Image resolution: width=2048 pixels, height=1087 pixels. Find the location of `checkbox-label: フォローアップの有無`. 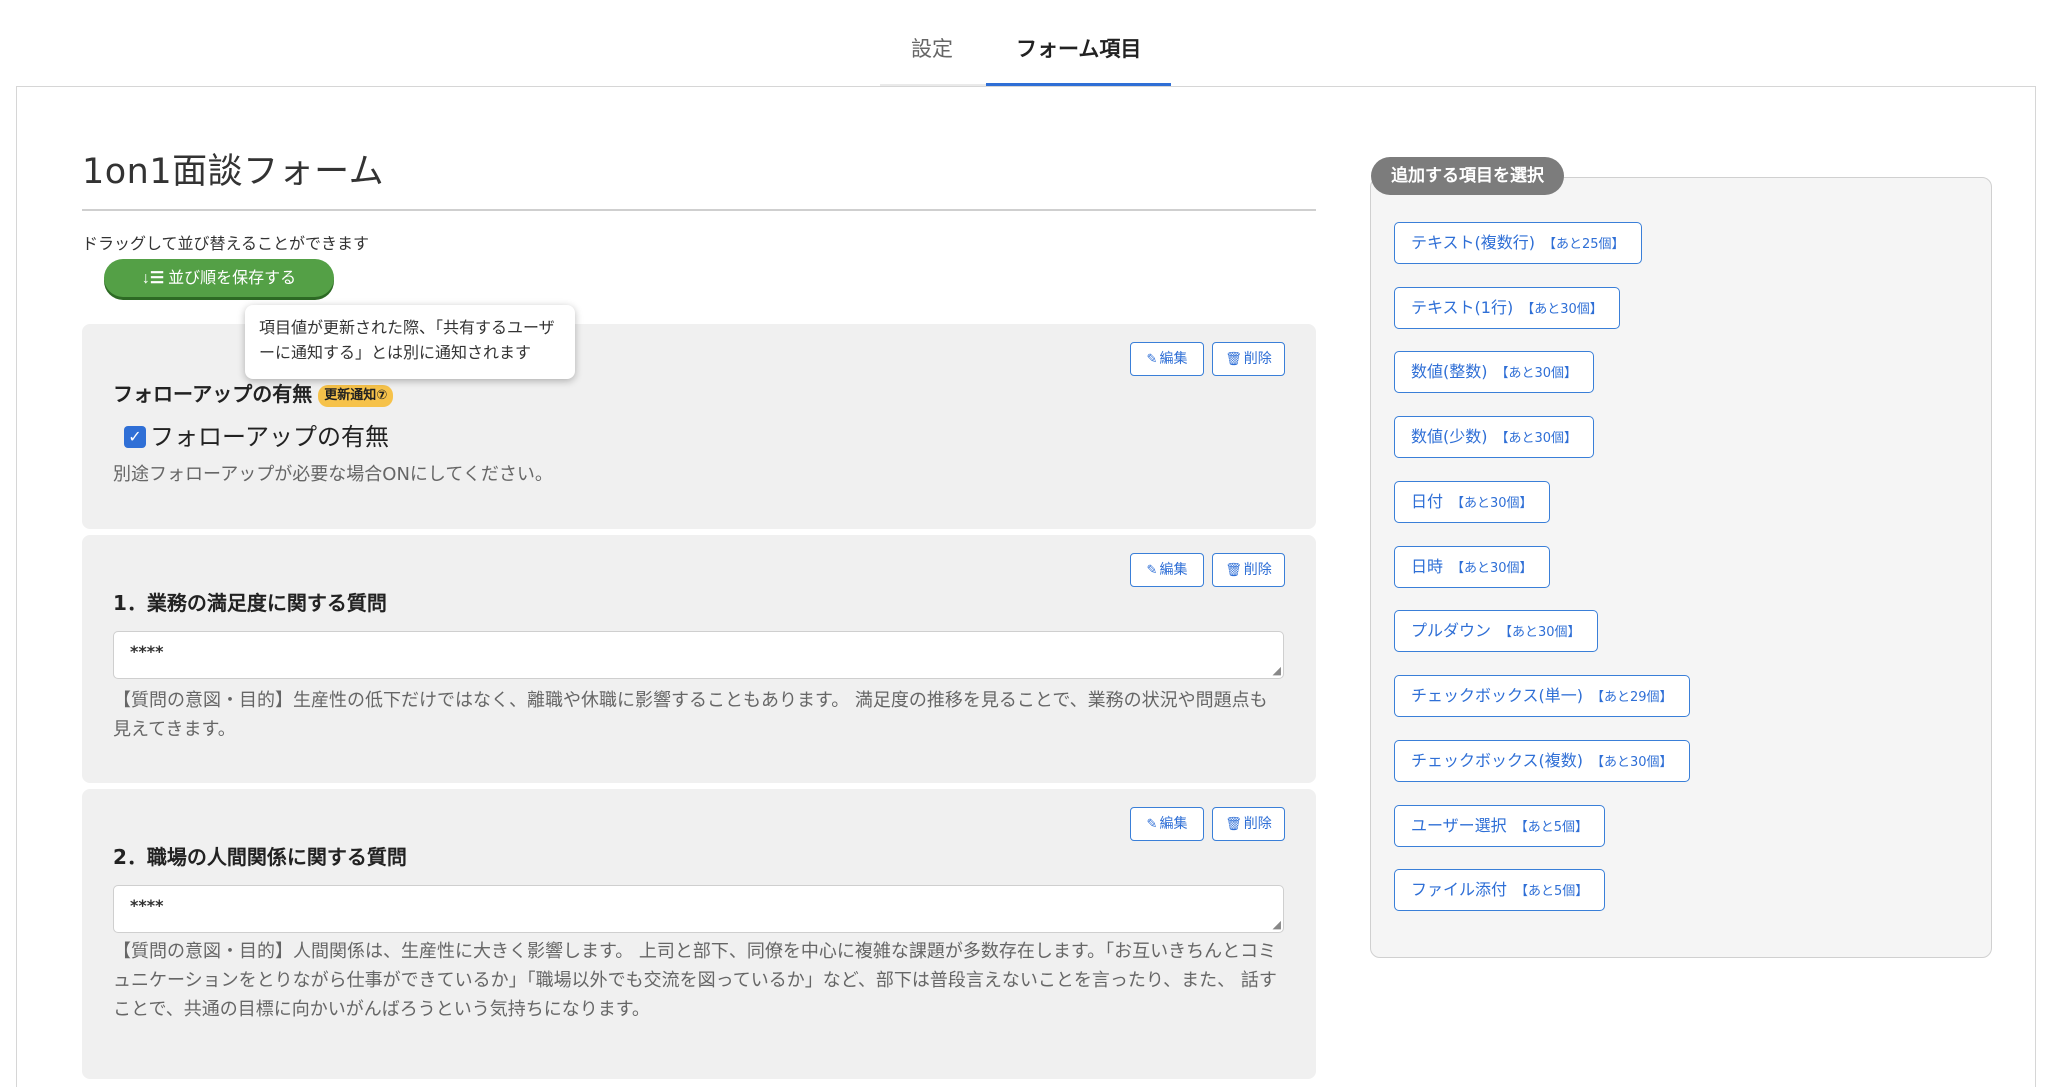

checkbox-label: フォローアップの有無 is located at coordinates (270, 437).